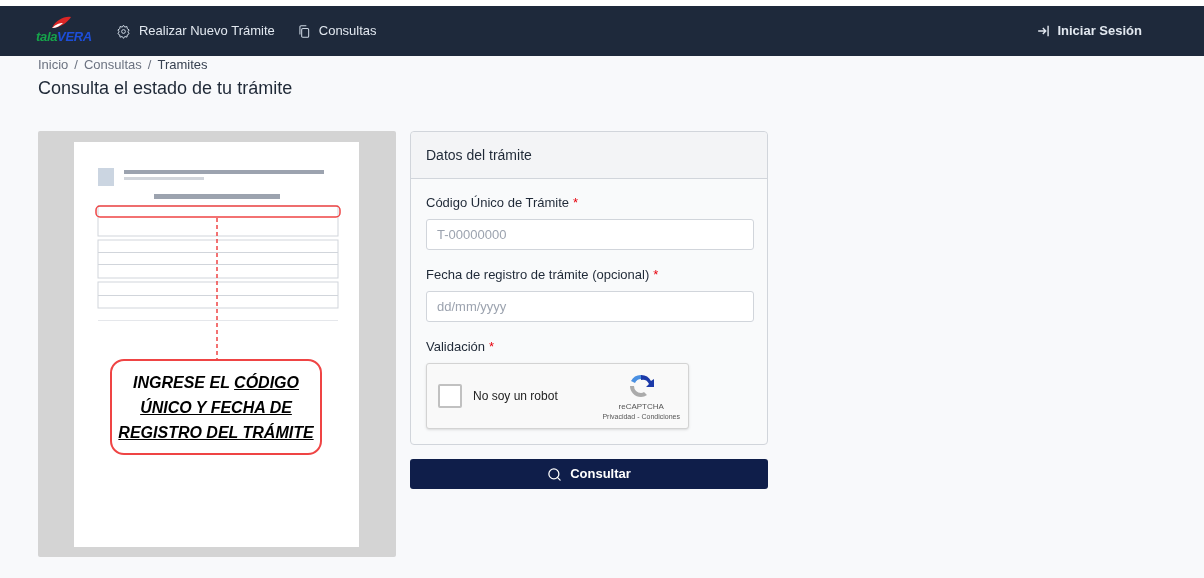  What do you see at coordinates (166, 88) in the screenshot?
I see `page-title: Consulta el estado de tu trámite` at bounding box center [166, 88].